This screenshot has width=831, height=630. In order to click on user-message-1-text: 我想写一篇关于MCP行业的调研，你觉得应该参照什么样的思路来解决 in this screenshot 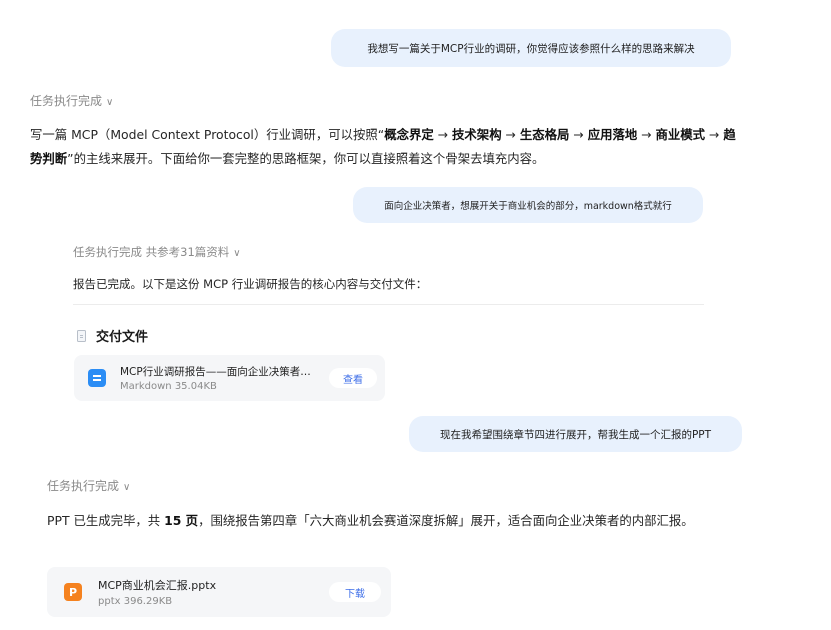, I will do `click(531, 48)`.